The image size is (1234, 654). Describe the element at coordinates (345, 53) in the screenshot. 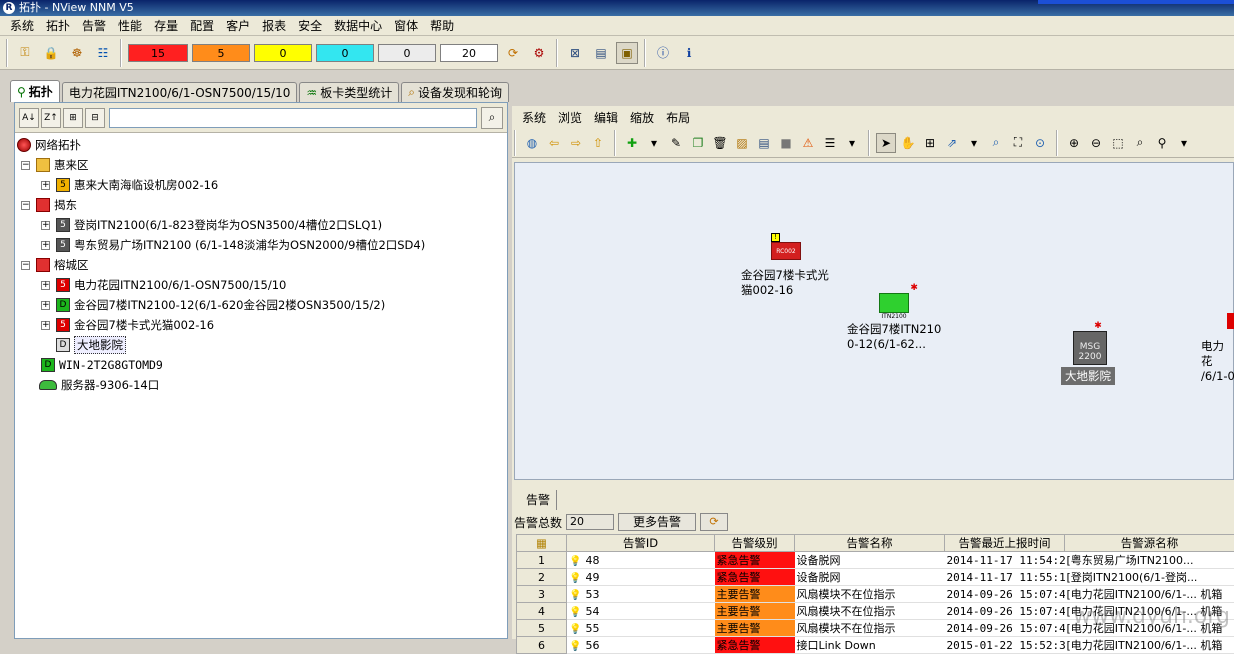

I see `warning-alarm-count: 0` at that location.